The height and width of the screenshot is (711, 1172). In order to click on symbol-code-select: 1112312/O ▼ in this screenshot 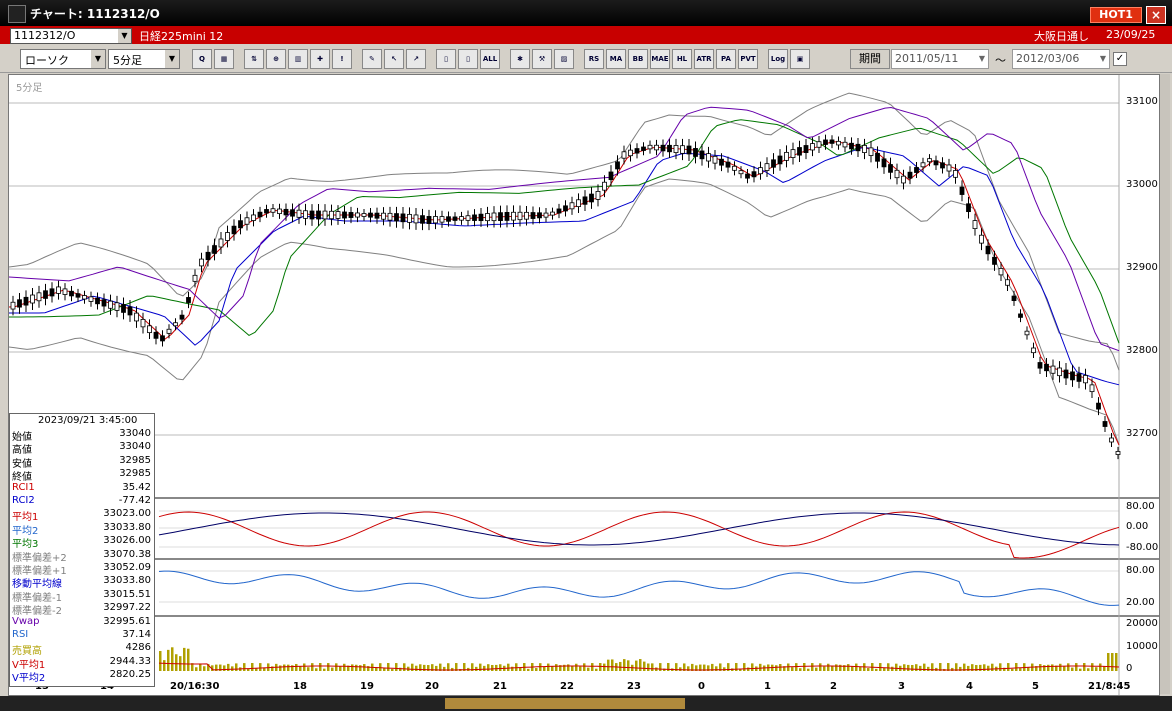, I will do `click(71, 36)`.